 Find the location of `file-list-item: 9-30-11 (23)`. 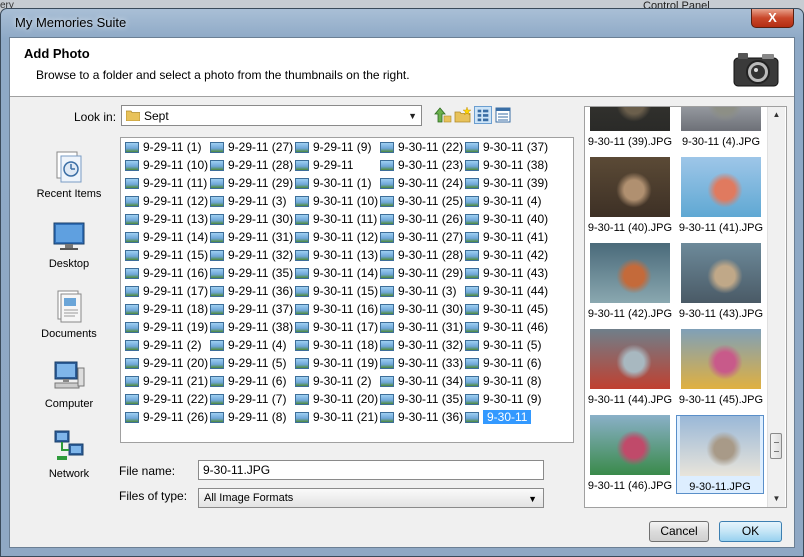

file-list-item: 9-30-11 (23) is located at coordinates (421, 167).